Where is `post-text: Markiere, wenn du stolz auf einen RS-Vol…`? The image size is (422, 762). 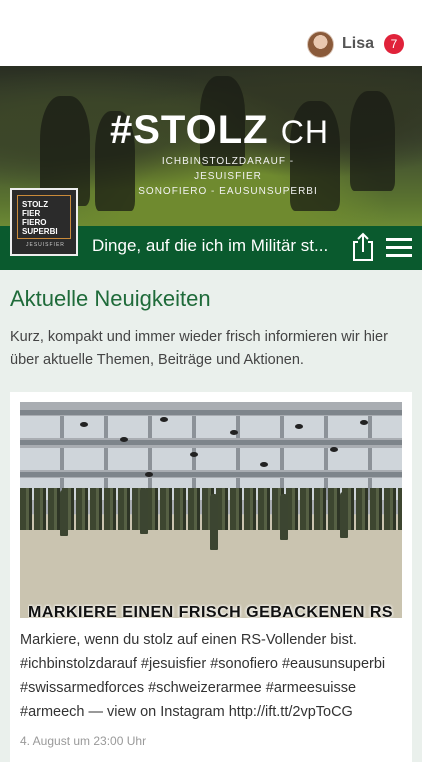
post-text: Markiere, wenn du stolz auf einen RS-Vol… is located at coordinates (203, 676).